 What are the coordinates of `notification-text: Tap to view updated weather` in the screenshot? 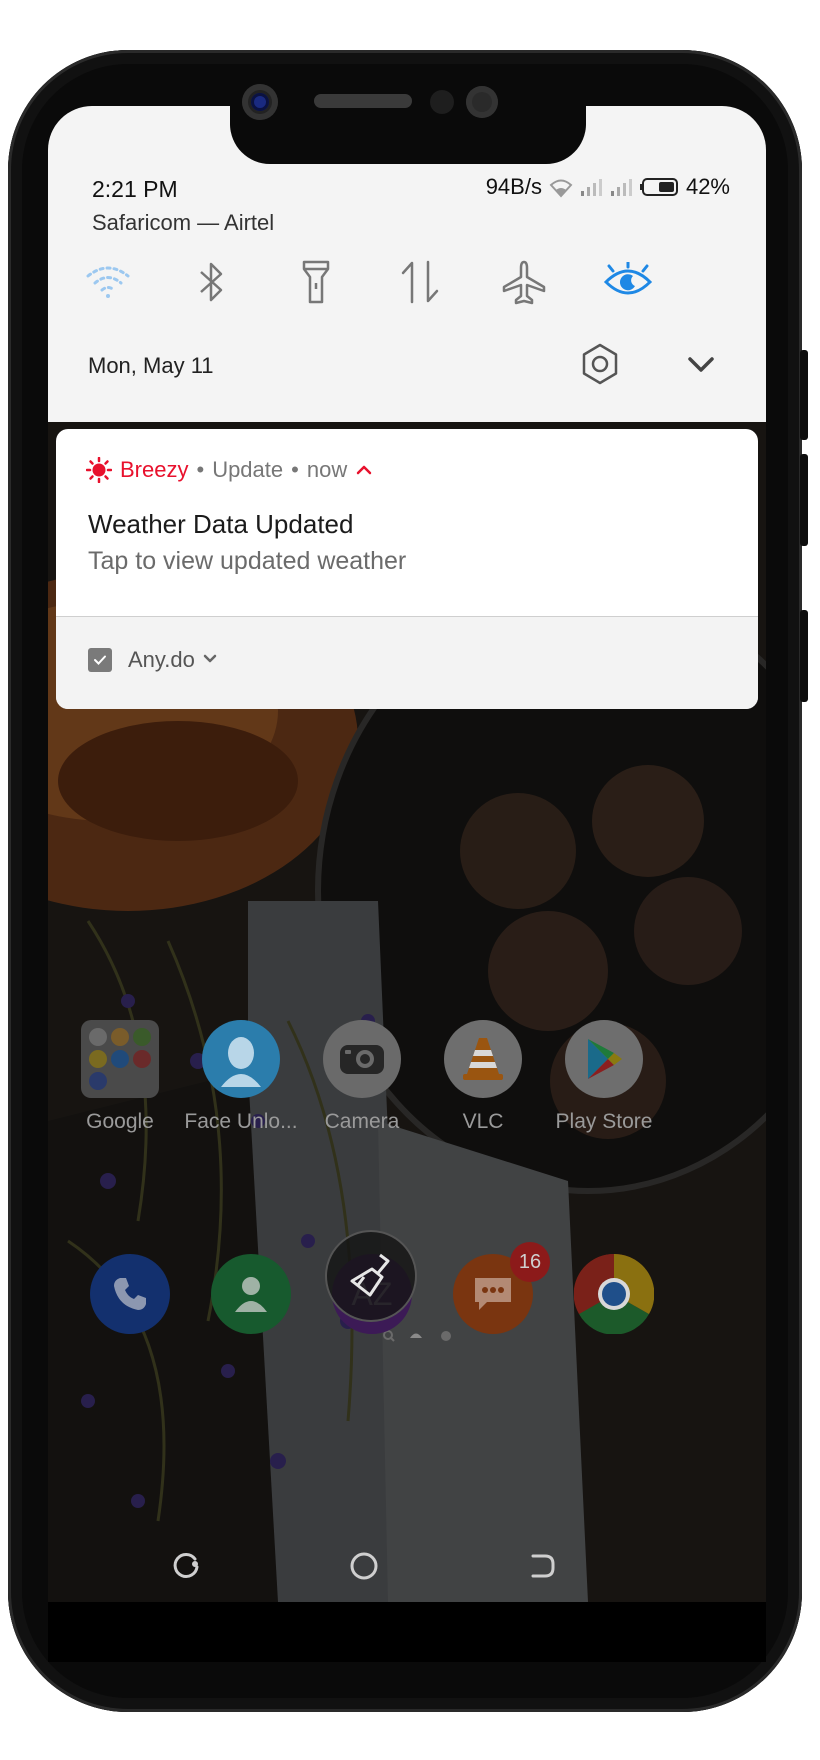 It's located at (247, 561).